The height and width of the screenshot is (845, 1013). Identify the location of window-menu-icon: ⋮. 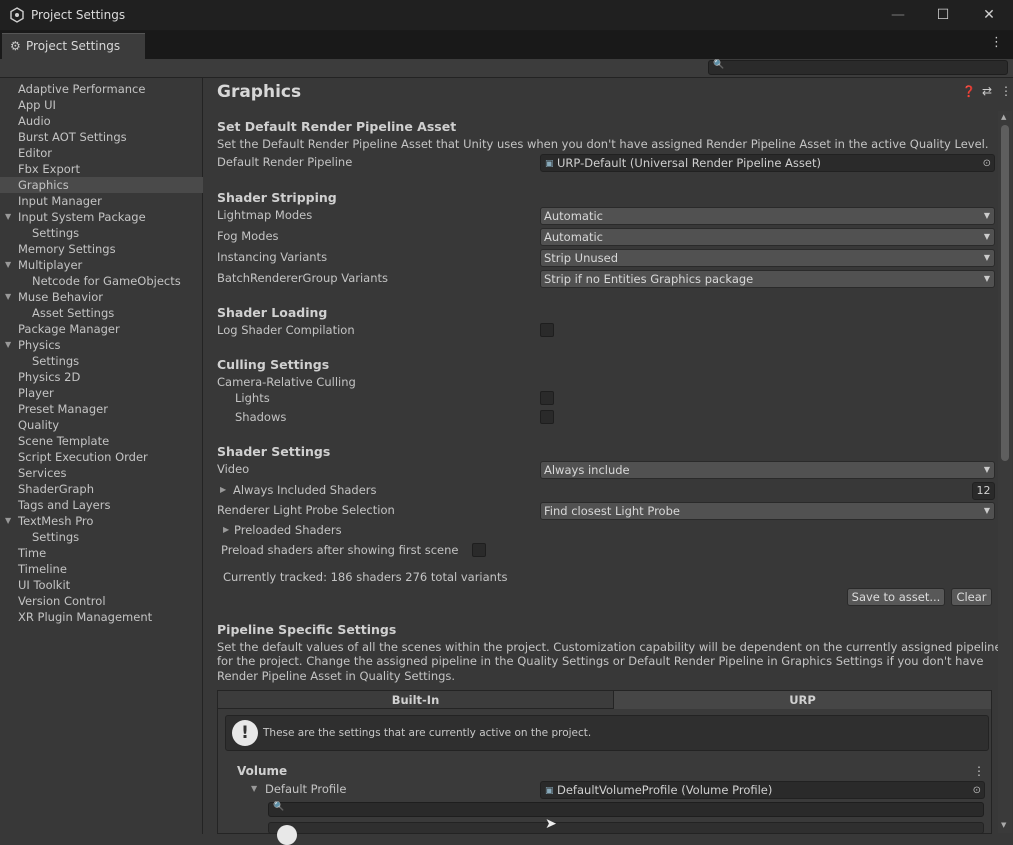
(996, 42).